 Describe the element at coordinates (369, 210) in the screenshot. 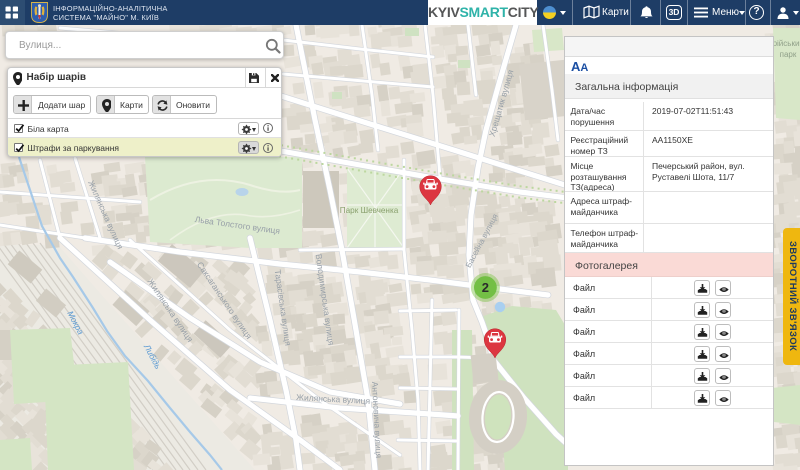

I see `svg-text: Парк Шевченка` at that location.